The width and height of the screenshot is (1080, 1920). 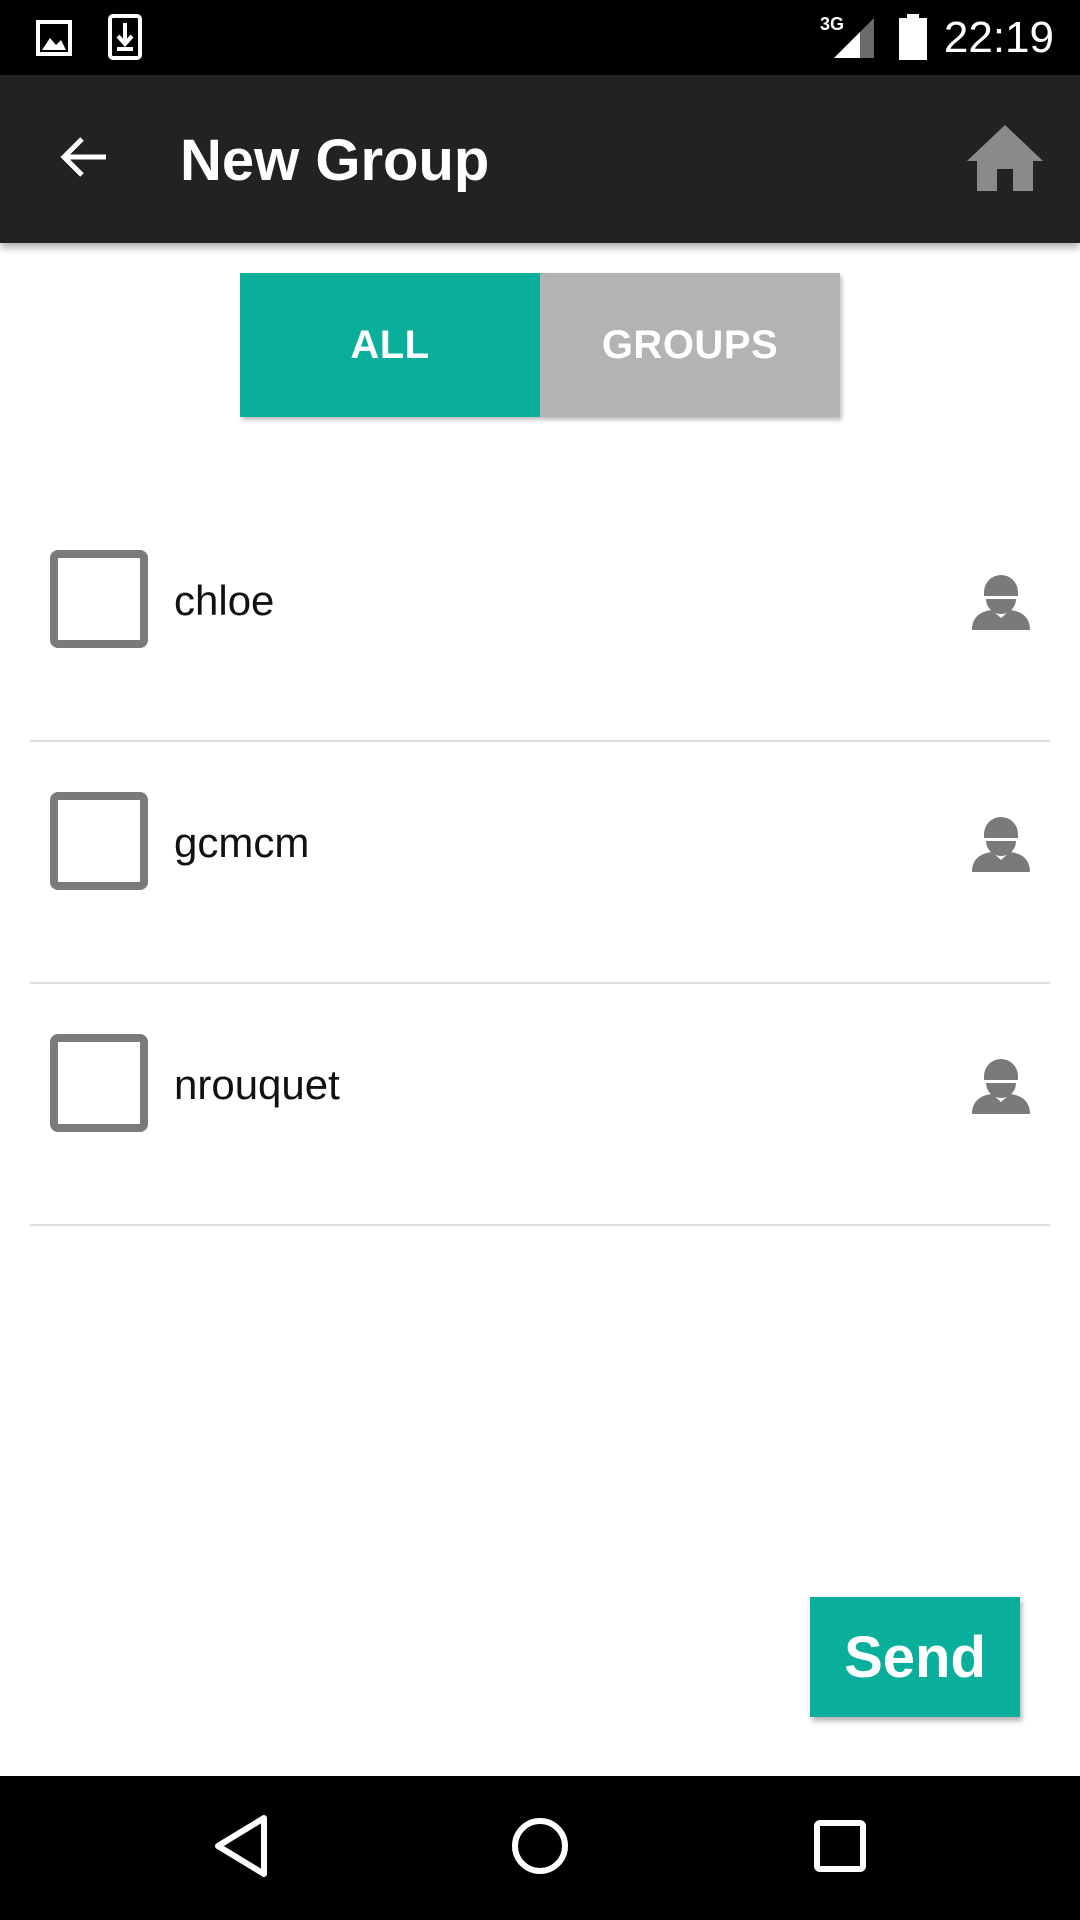 I want to click on back-button, so click(x=84, y=159).